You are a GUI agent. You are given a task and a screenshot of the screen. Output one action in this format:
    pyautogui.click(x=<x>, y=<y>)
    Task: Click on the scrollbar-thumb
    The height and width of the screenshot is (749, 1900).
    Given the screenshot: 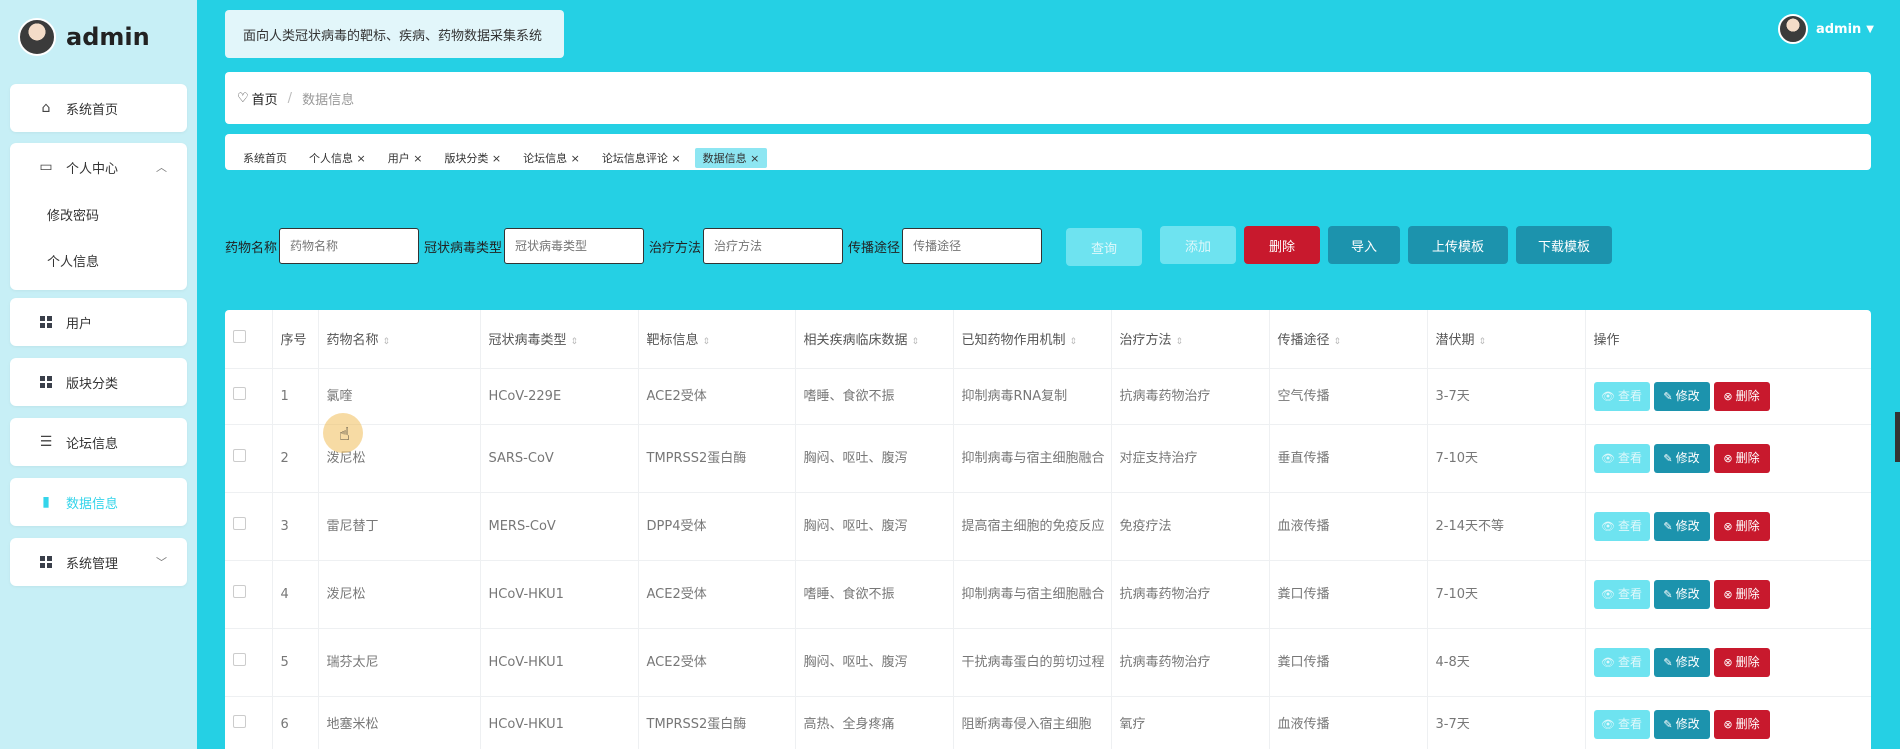 What is the action you would take?
    pyautogui.click(x=1897, y=437)
    